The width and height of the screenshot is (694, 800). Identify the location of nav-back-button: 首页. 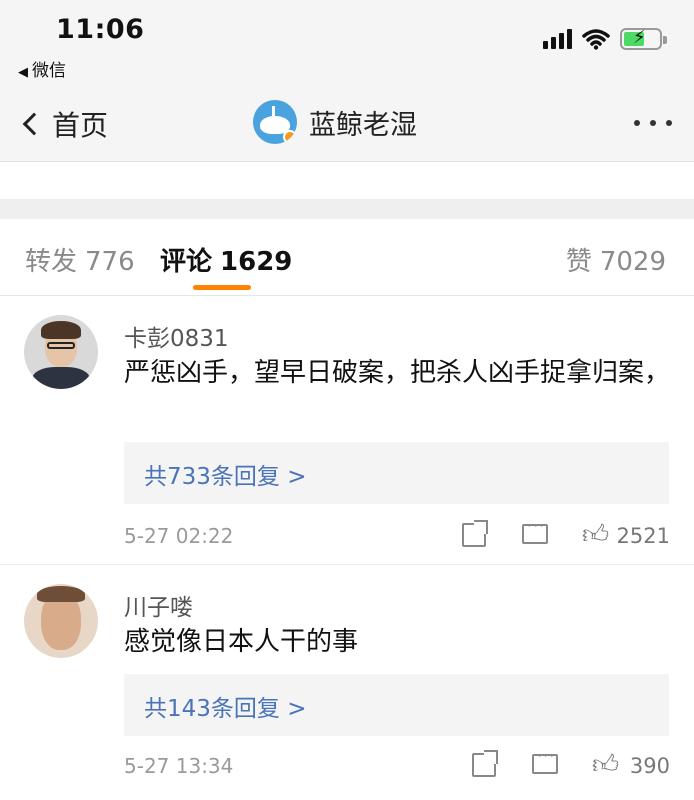
(64, 124).